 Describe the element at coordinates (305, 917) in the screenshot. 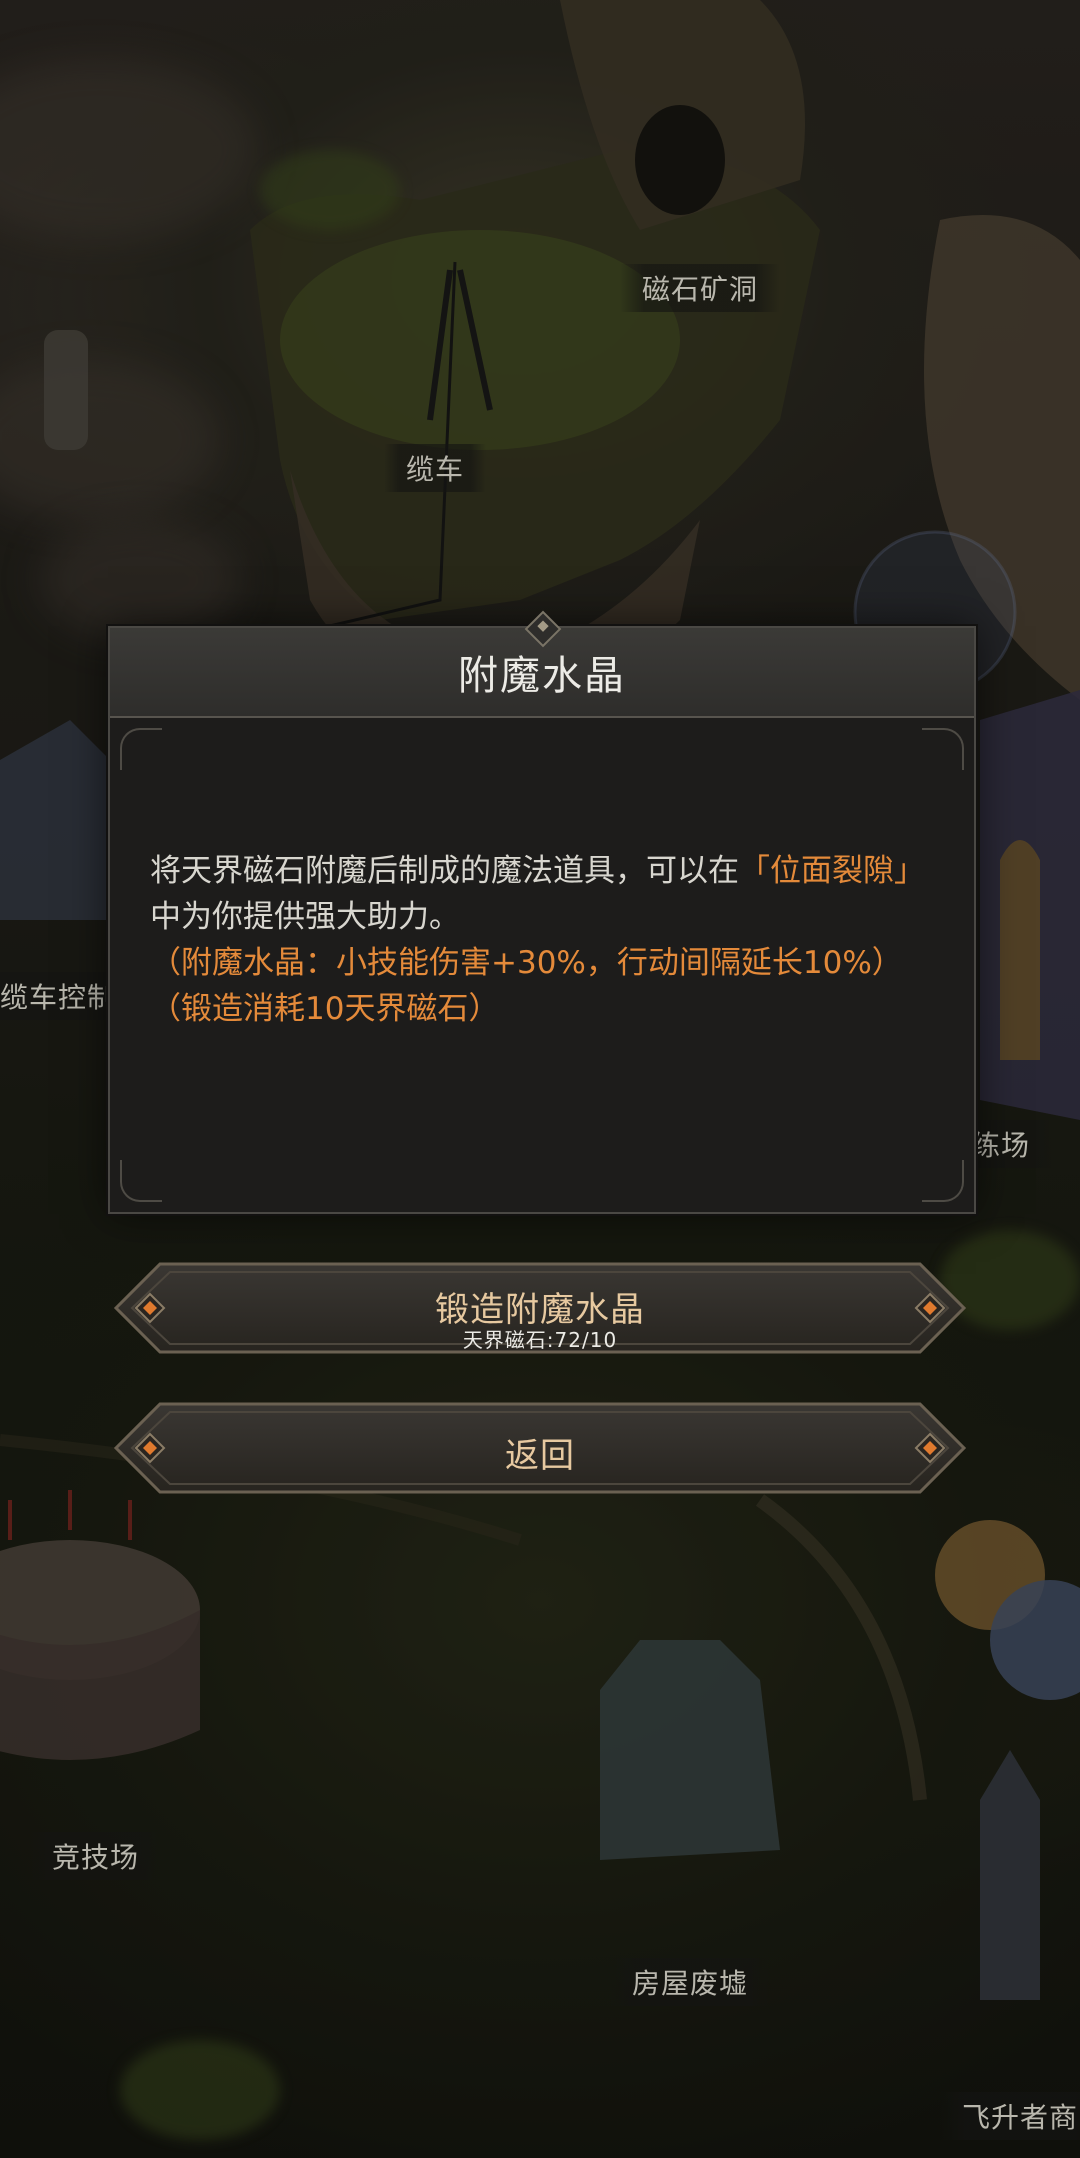

I see `description-text-end: 中为你提供强大助力。` at that location.